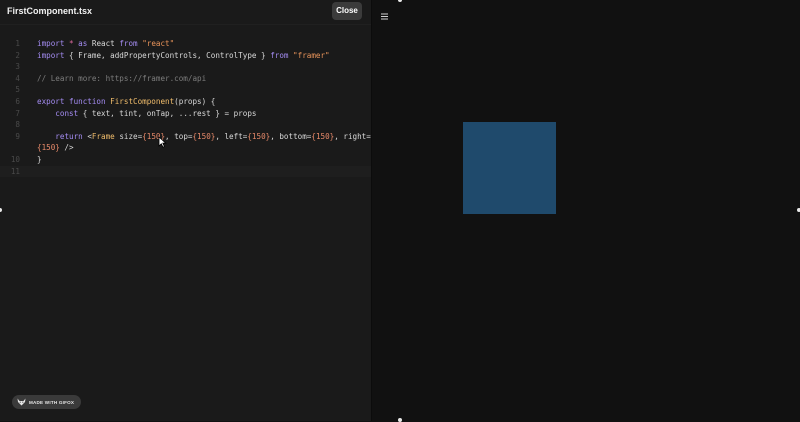 The height and width of the screenshot is (422, 800). Describe the element at coordinates (50, 11) in the screenshot. I see `file-title: FirstComponent.tsx` at that location.